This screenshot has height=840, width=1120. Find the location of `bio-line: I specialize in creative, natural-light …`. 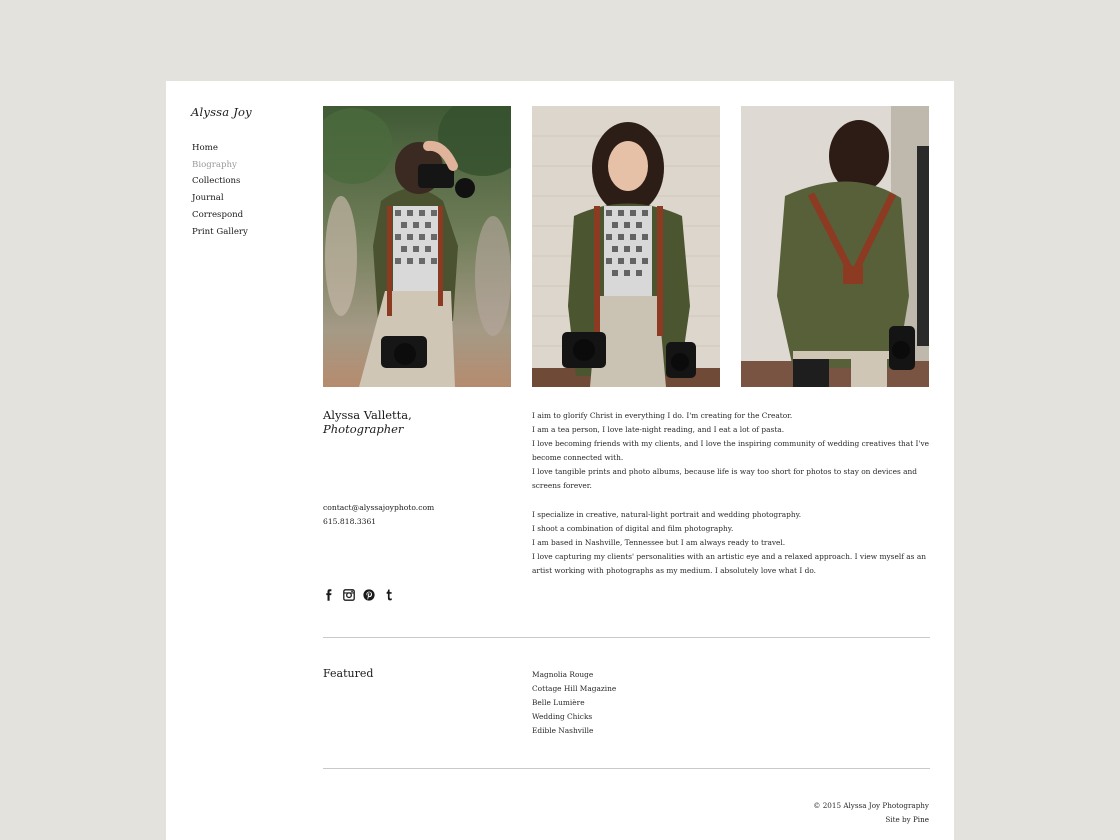

bio-line: I specialize in creative, natural-light … is located at coordinates (667, 514).